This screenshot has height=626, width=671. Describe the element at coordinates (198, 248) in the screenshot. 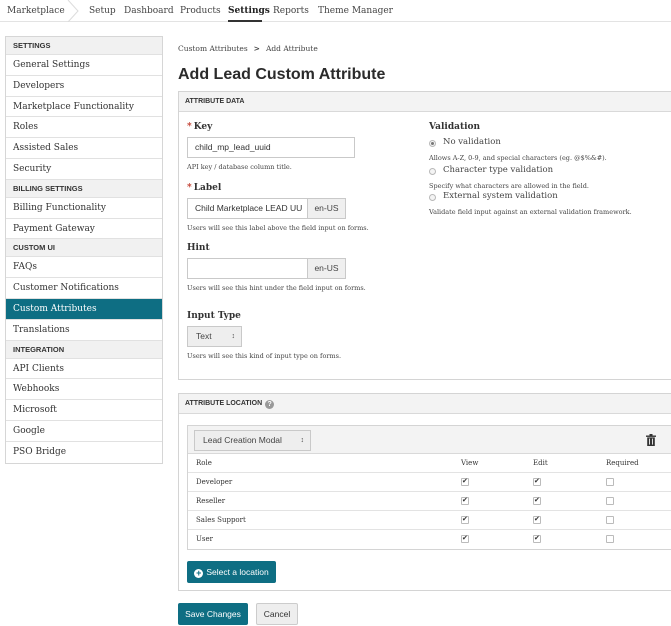

I see `hint-label: Hint` at that location.